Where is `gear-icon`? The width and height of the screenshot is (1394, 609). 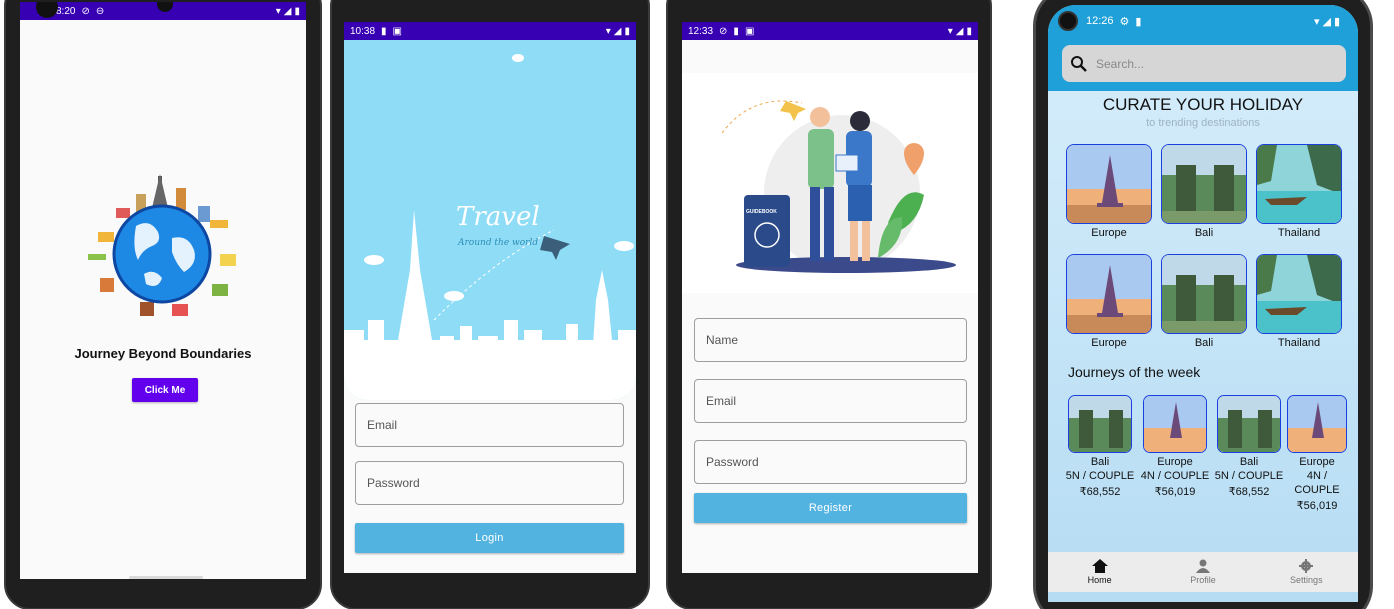
gear-icon is located at coordinates (1306, 566).